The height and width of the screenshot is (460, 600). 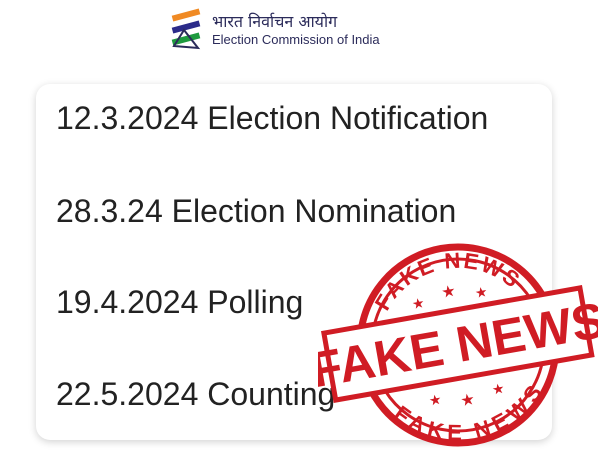 What do you see at coordinates (256, 211) in the screenshot?
I see `message-line-nomination: 28.3.24 Election Nomination` at bounding box center [256, 211].